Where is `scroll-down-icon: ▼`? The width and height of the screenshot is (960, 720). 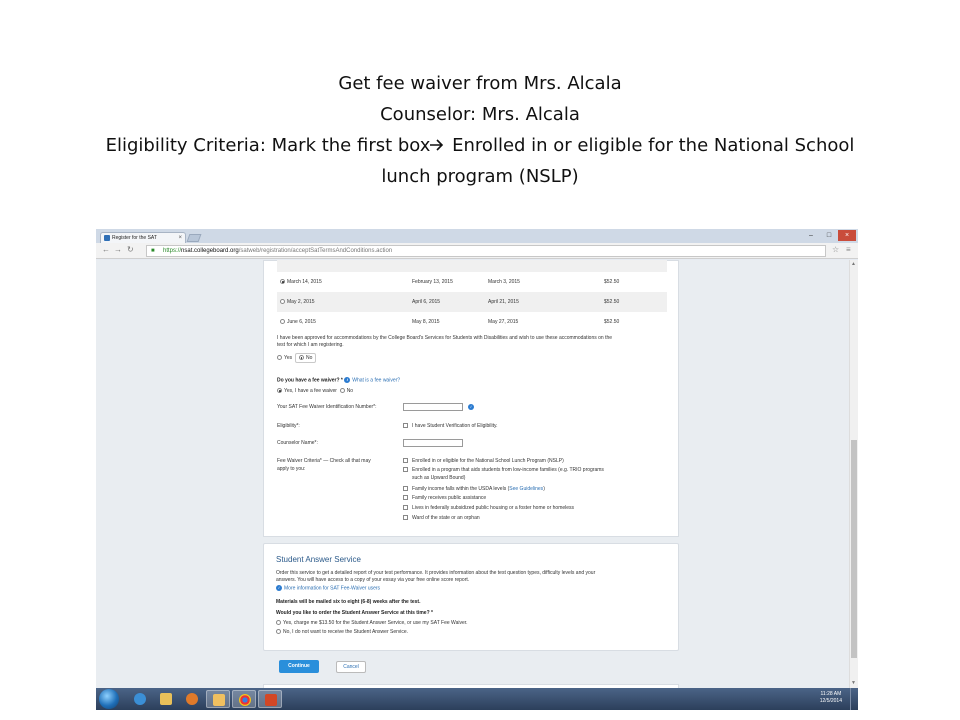 scroll-down-icon: ▼ is located at coordinates (853, 683).